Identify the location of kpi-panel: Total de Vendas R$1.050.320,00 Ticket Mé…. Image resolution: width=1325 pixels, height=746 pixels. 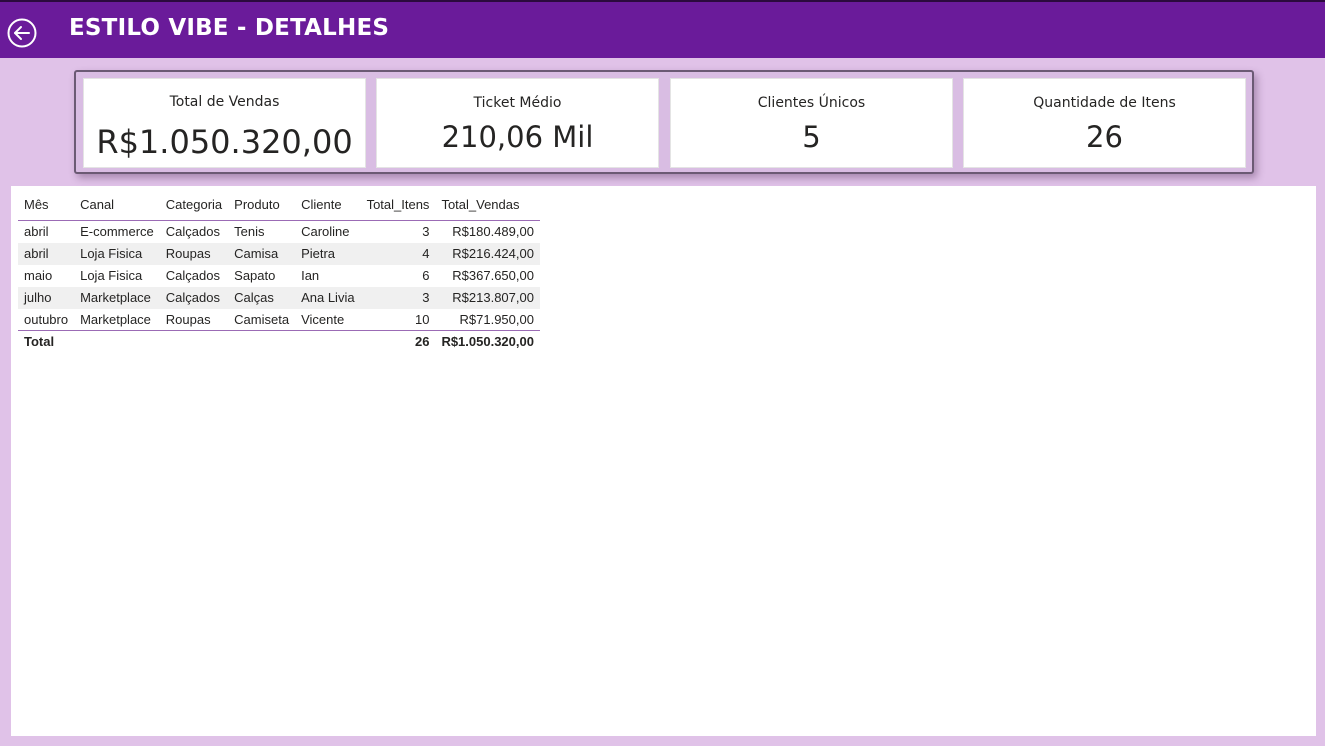
(664, 122).